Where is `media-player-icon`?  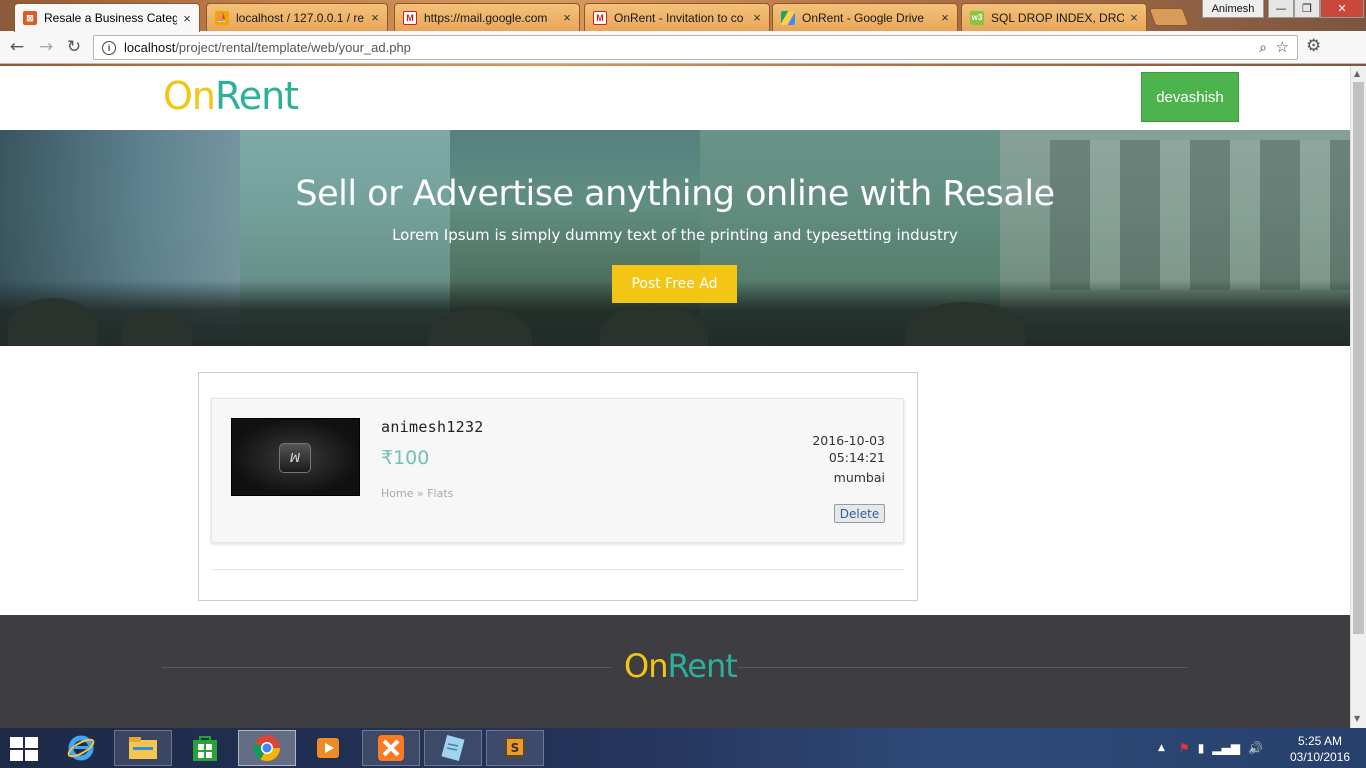 media-player-icon is located at coordinates (329, 748).